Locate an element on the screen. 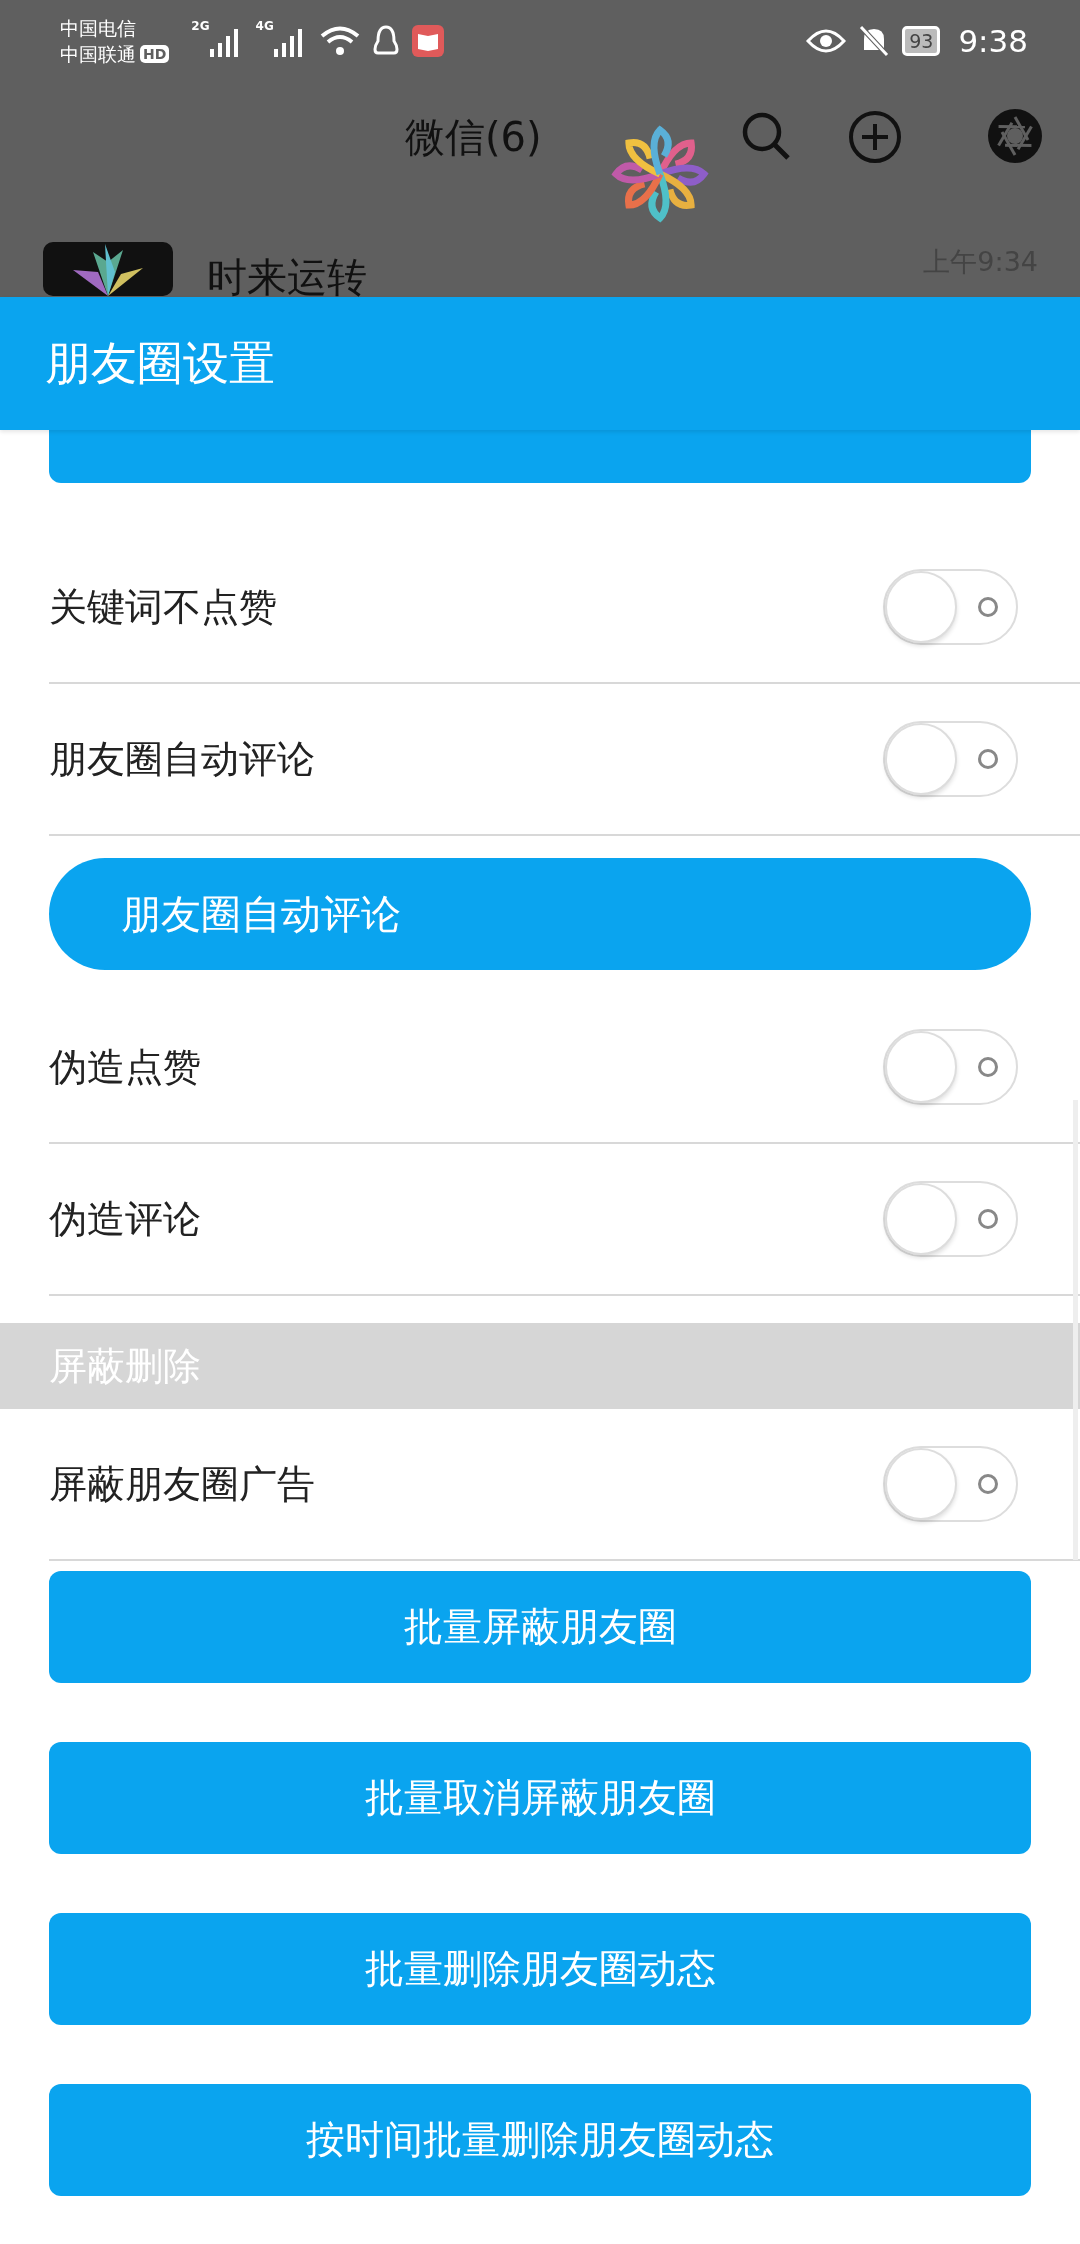 Image resolution: width=1080 pixels, height=2244 pixels. comment-button: 朋友圈自动评论 is located at coordinates (540, 914).